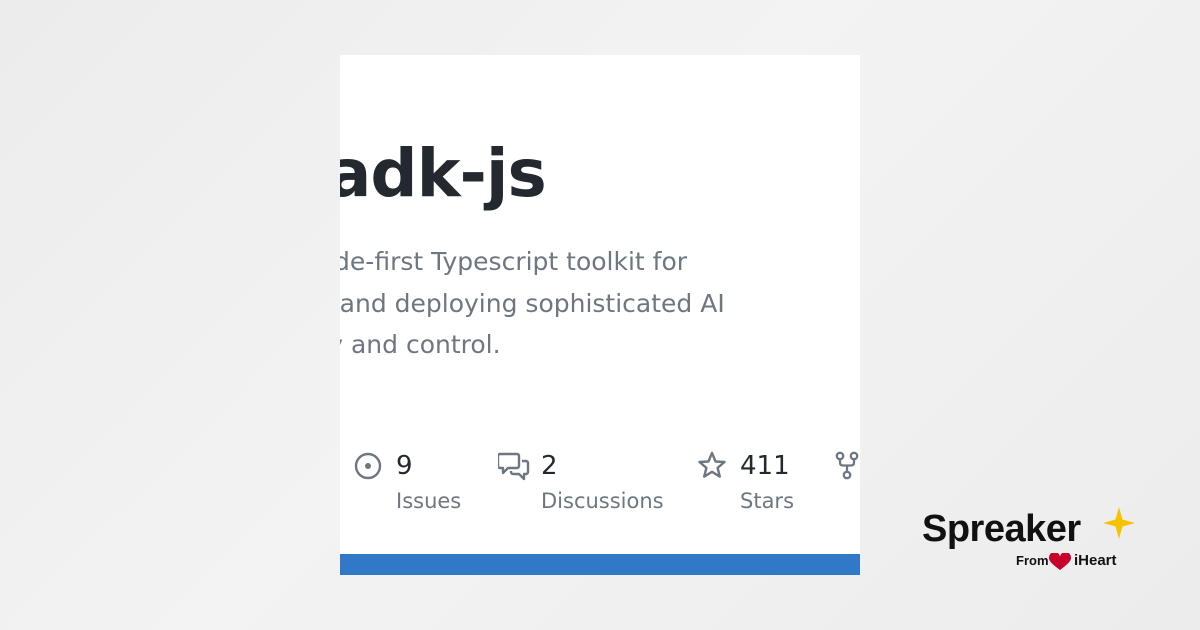  Describe the element at coordinates (532, 303) in the screenshot. I see `description-line-2: ating, and deploying sophisticated AI` at that location.